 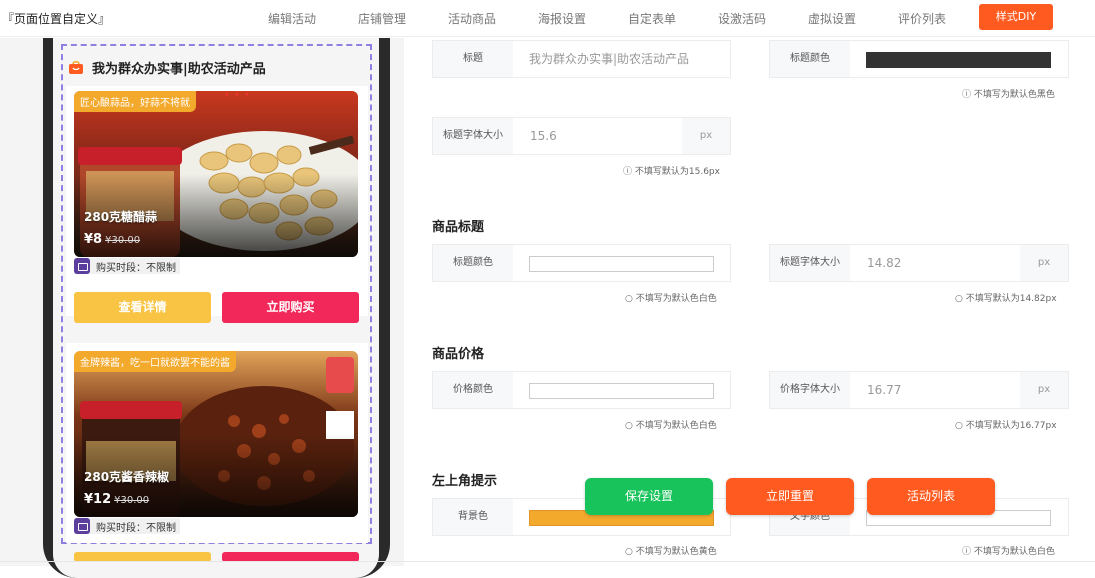 What do you see at coordinates (290, 307) in the screenshot?
I see `buy-now-button: 立即购买` at bounding box center [290, 307].